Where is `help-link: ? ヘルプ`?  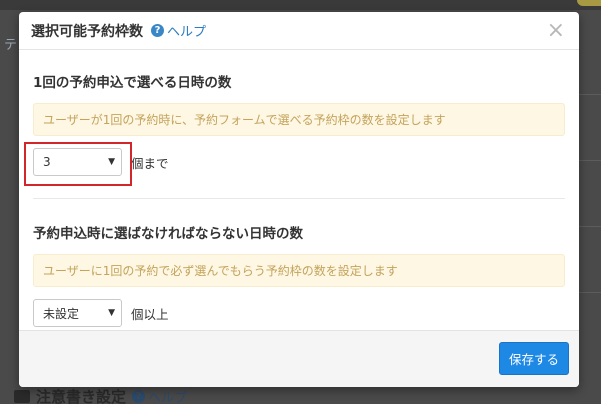 help-link: ? ヘルプ is located at coordinates (178, 30).